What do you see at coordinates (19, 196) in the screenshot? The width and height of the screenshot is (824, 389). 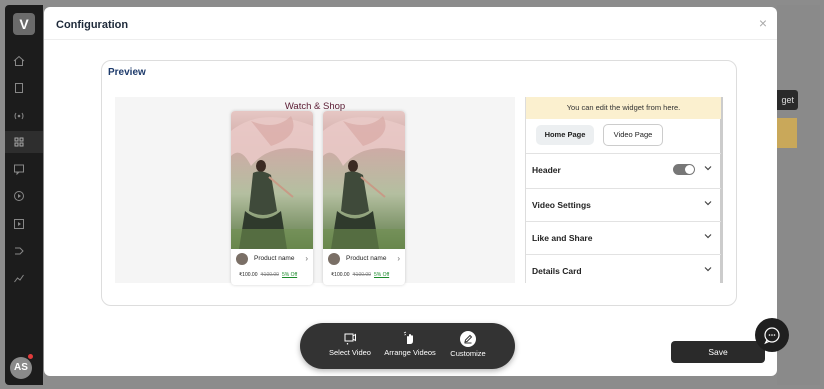 I see `play-circle-icon` at bounding box center [19, 196].